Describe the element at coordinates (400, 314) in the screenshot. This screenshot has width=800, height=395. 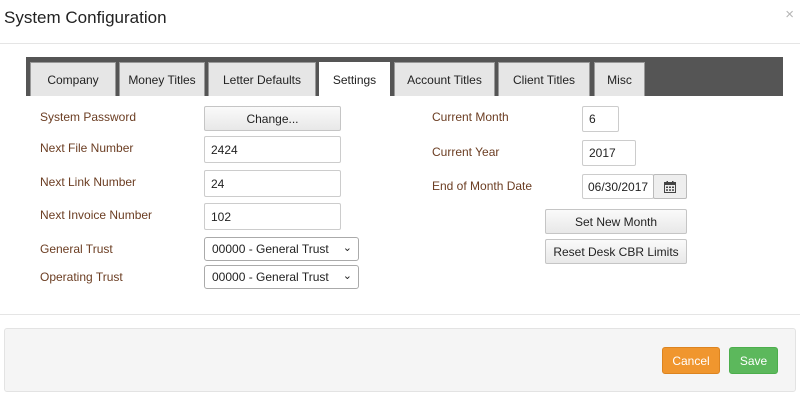
I see `divider` at that location.